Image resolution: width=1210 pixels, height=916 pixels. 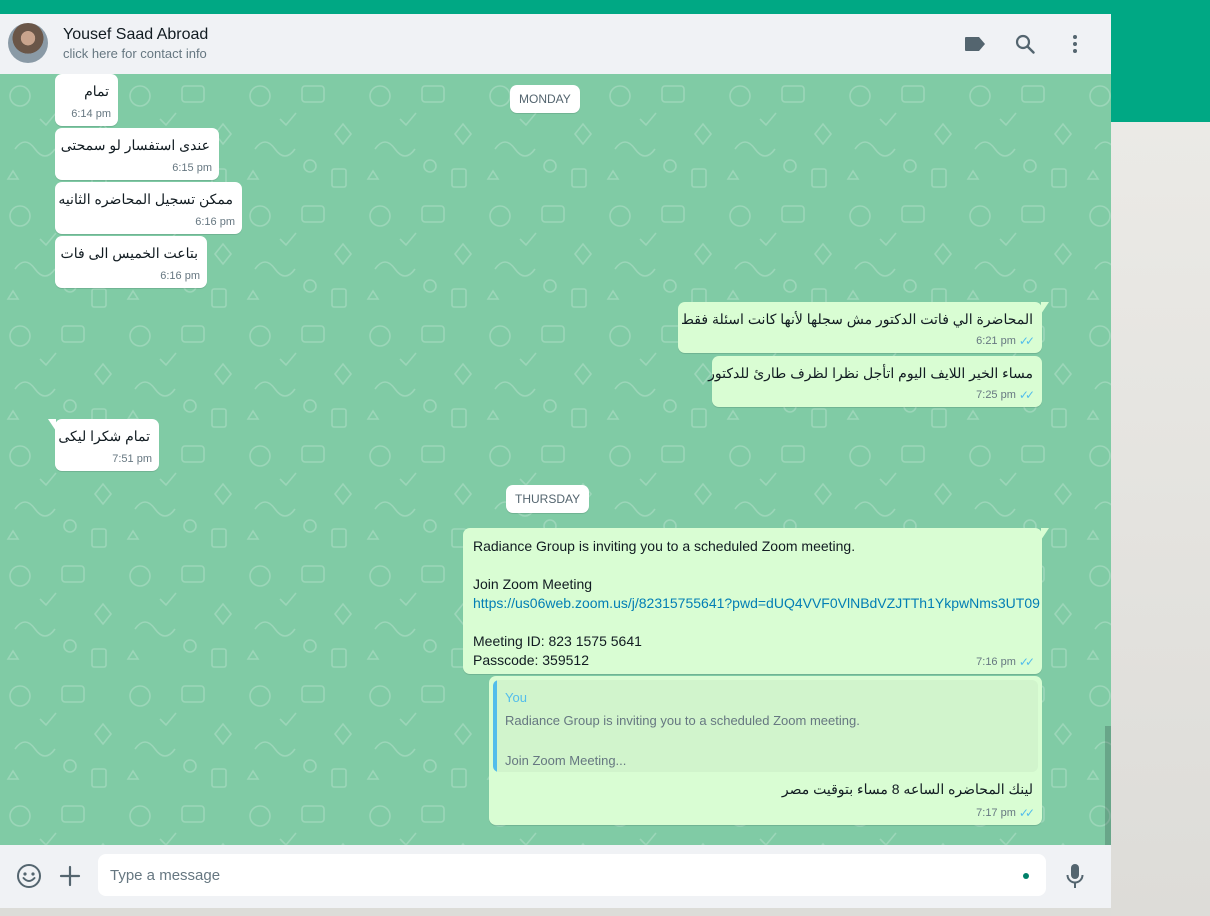 What do you see at coordinates (135, 145) in the screenshot?
I see `message-text: عندى استفسار لو سمحتى` at bounding box center [135, 145].